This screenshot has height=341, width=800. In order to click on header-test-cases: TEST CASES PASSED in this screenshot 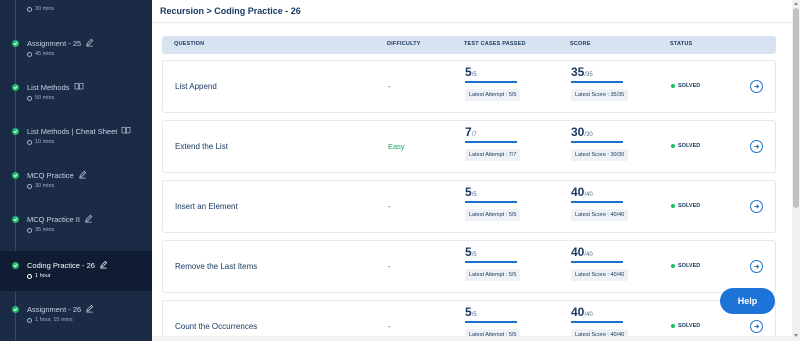, I will do `click(495, 44)`.